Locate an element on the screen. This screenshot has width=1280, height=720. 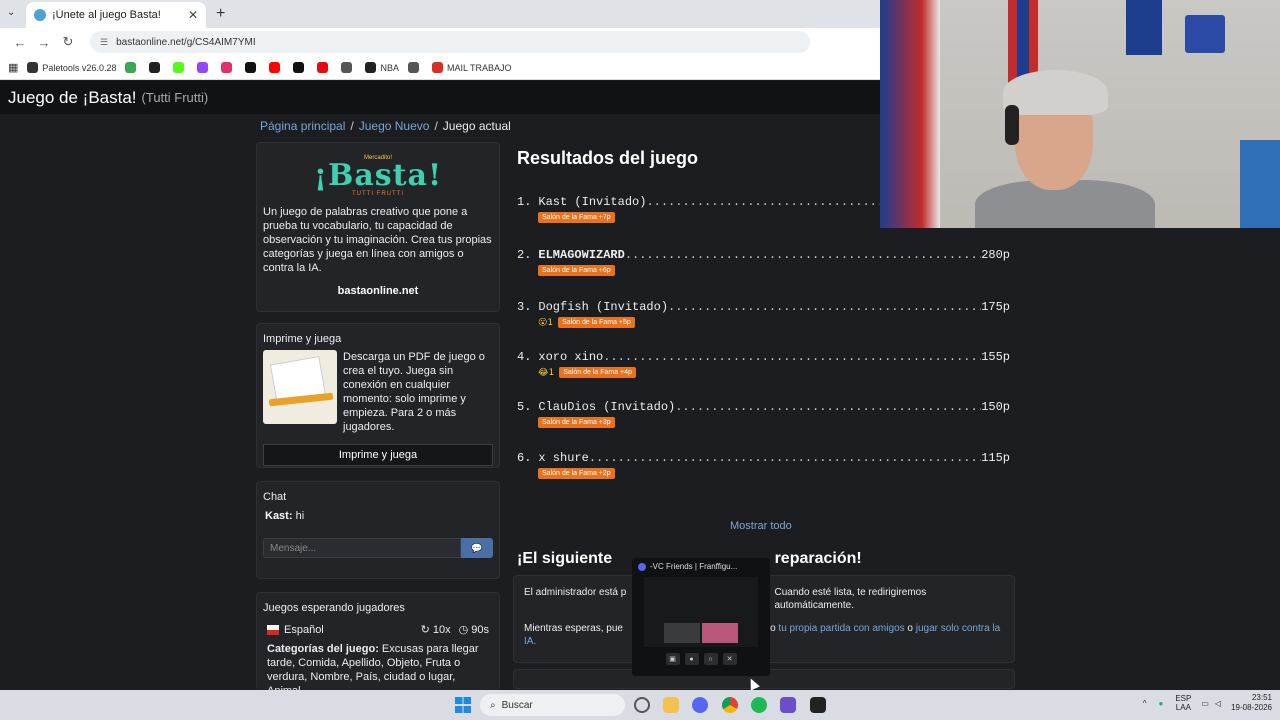
network-icon: ▭ is located at coordinates (1205, 703).